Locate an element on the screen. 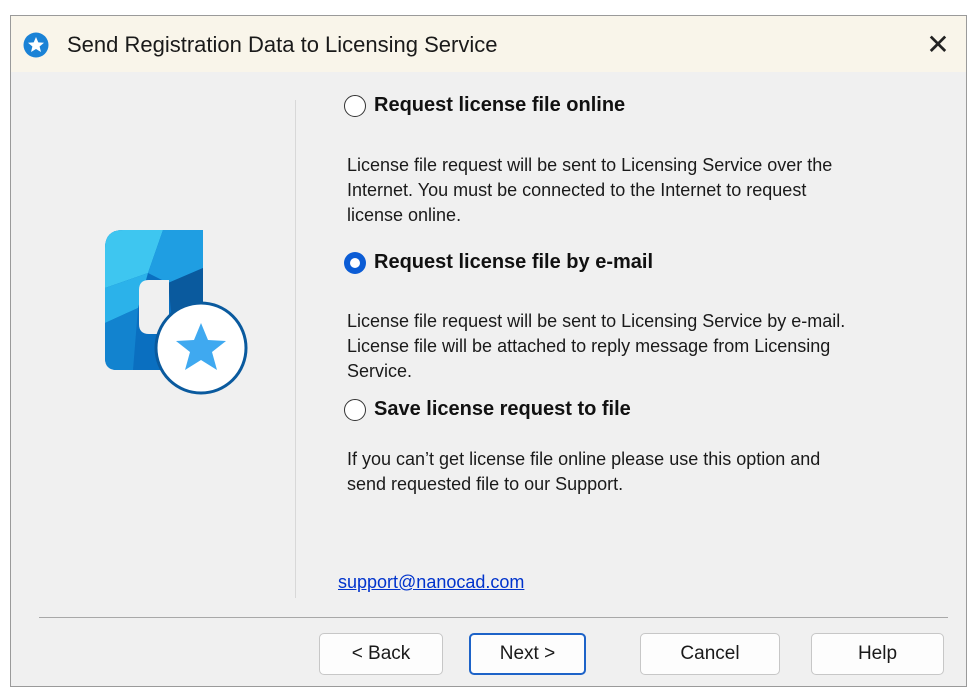 This screenshot has width=971, height=690. option-save-file-radio: Save license request to file is located at coordinates (487, 409).